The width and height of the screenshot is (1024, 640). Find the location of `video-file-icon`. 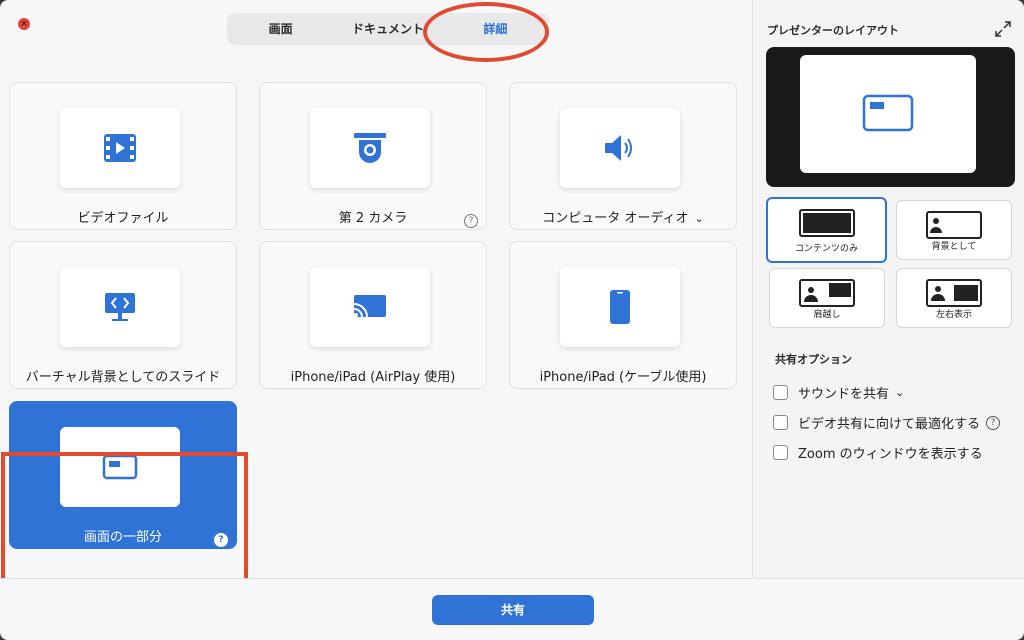

video-file-icon is located at coordinates (120, 148).